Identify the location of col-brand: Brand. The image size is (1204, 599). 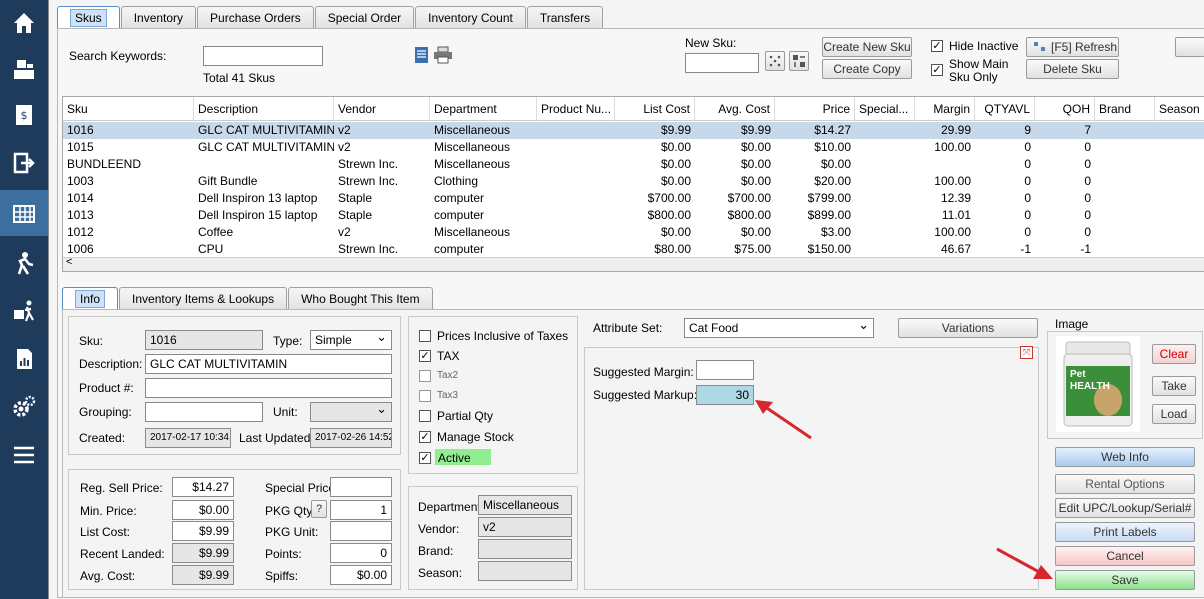
(1125, 109).